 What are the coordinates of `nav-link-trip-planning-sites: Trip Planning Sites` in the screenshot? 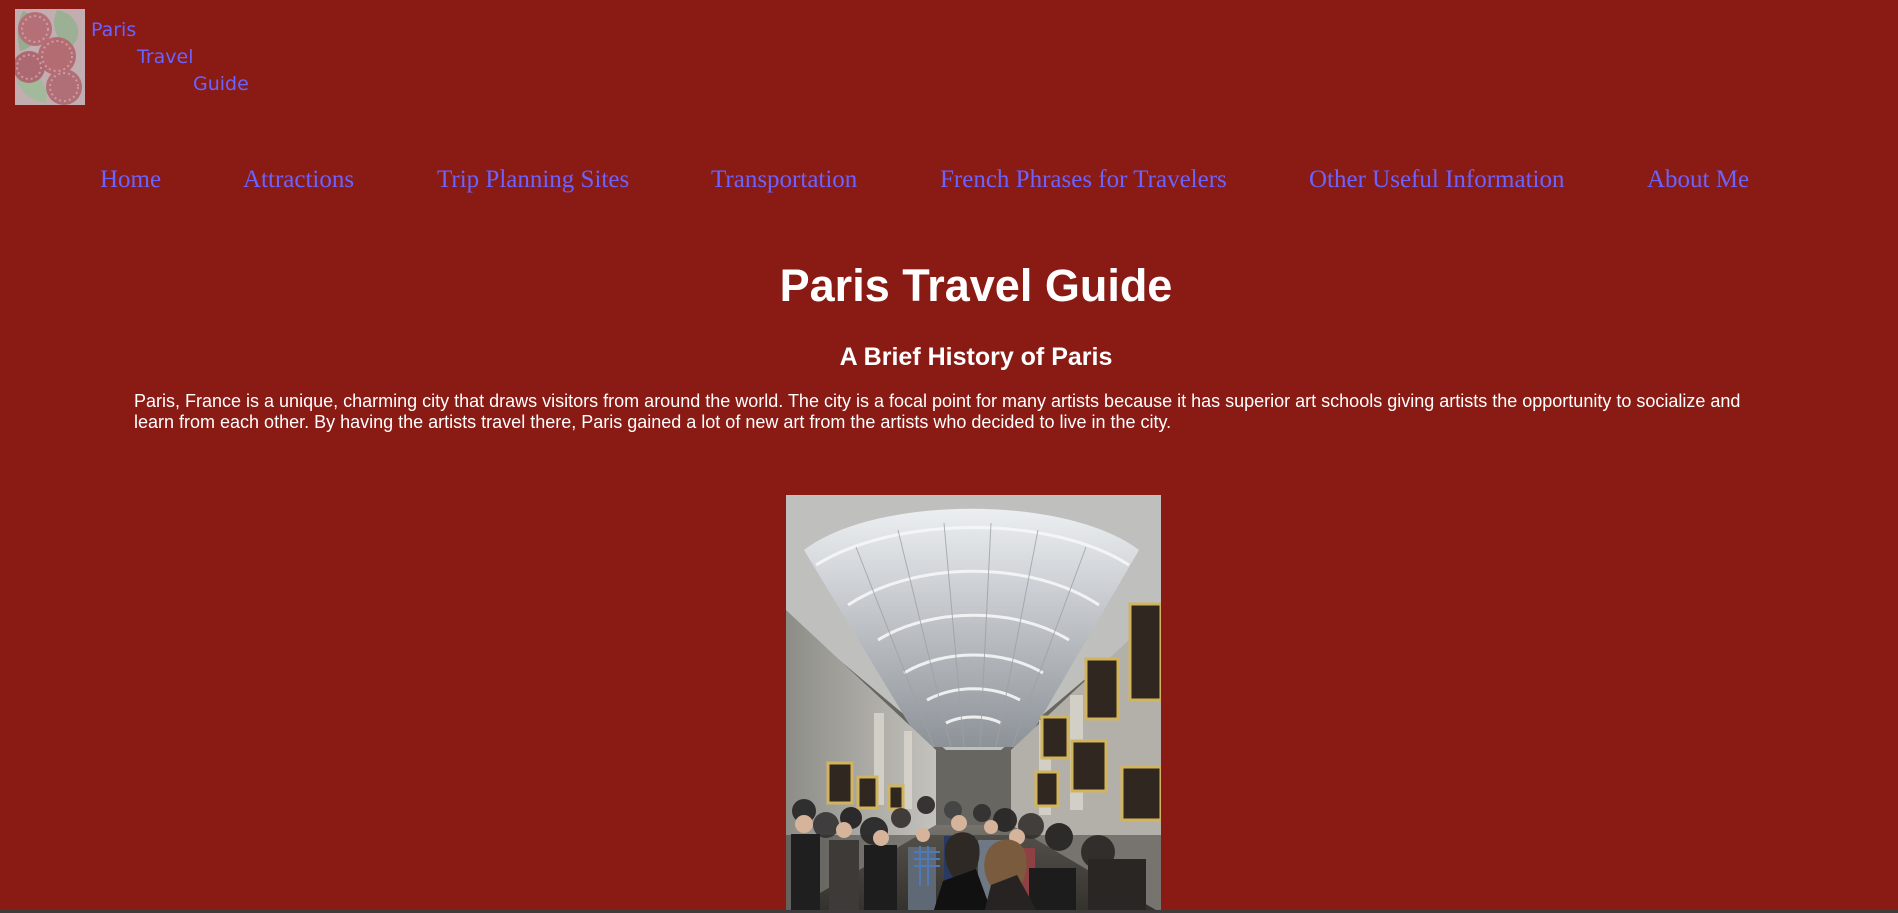 It's located at (533, 180).